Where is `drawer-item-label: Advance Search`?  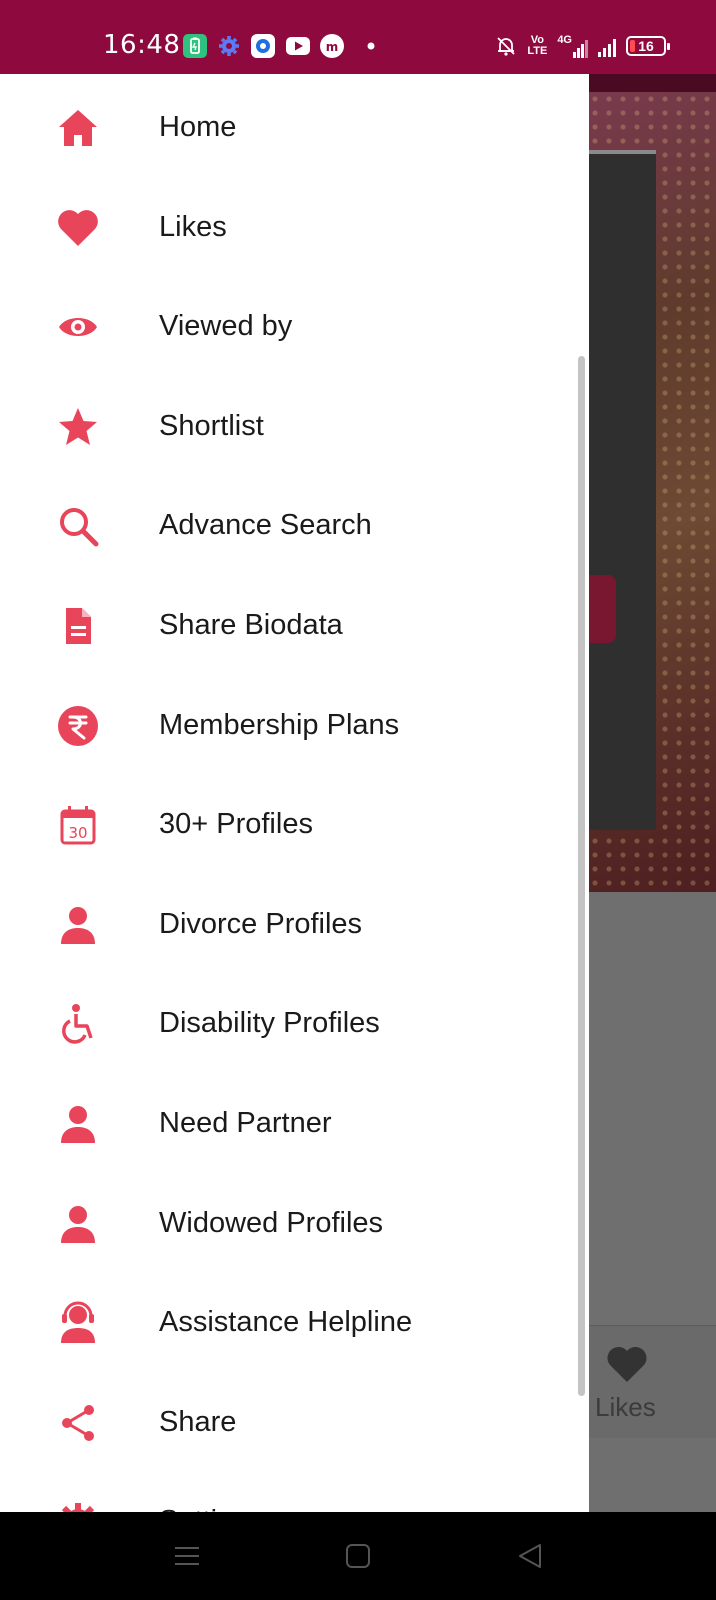 drawer-item-label: Advance Search is located at coordinates (265, 525).